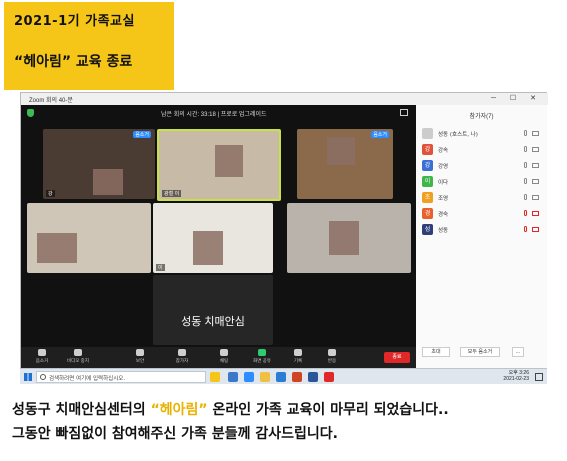 The width and height of the screenshot is (567, 461). I want to click on video-tile: 음소거, so click(345, 164).